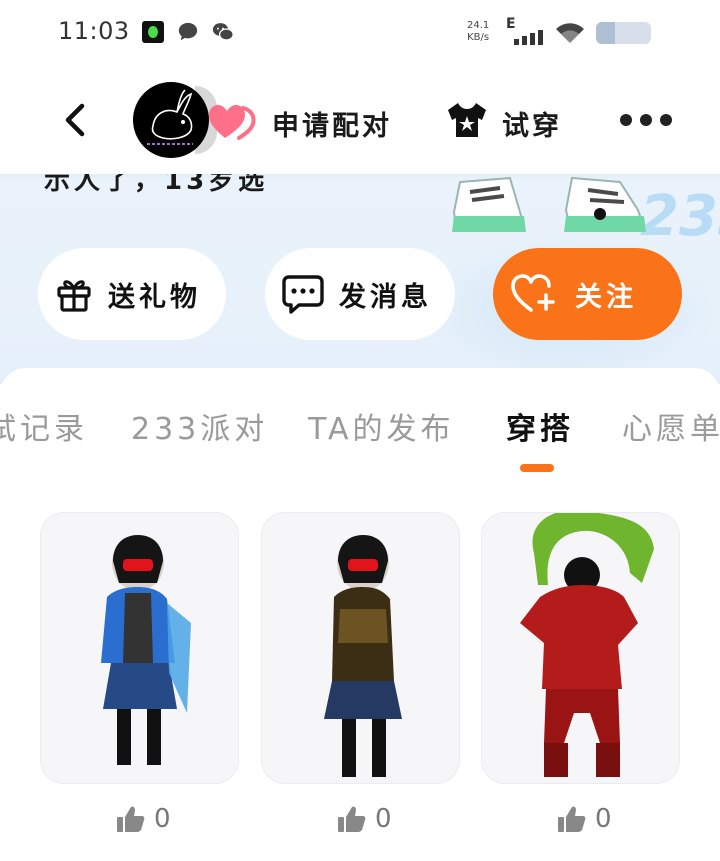 Image resolution: width=720 pixels, height=861 pixels. What do you see at coordinates (76, 120) in the screenshot?
I see `back-icon` at bounding box center [76, 120].